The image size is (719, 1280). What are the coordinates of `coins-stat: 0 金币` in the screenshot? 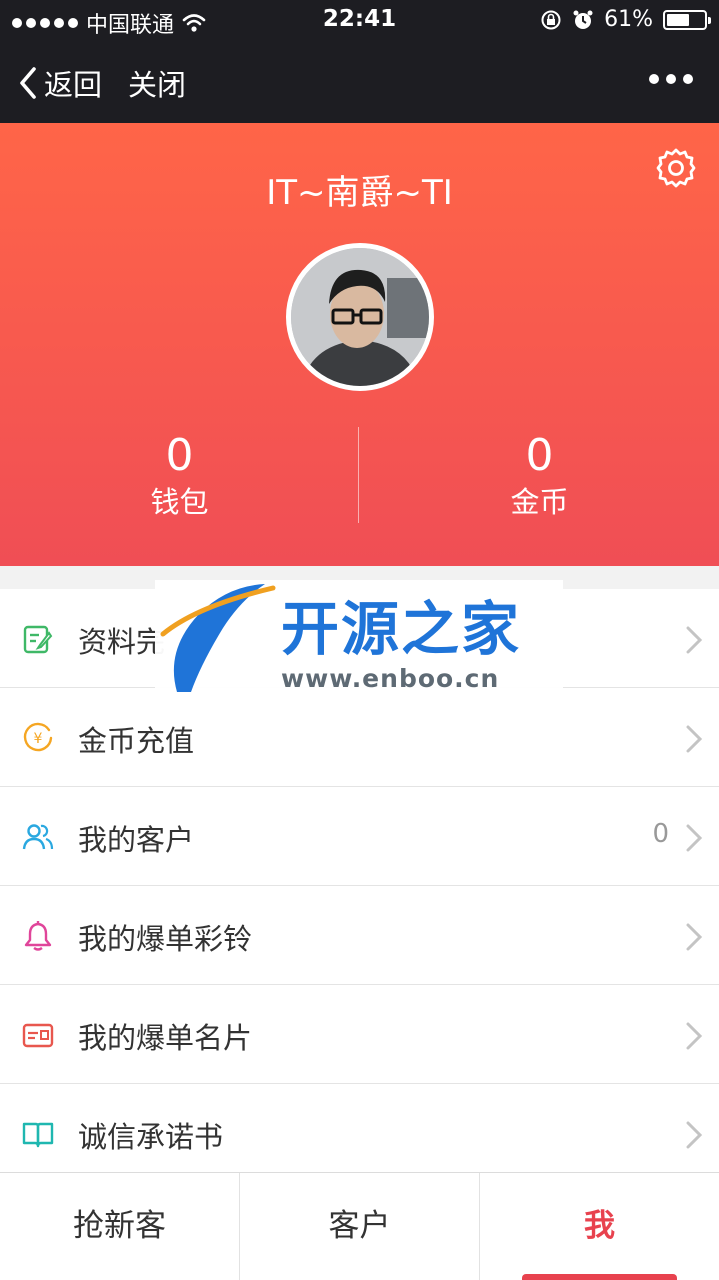 It's located at (539, 475).